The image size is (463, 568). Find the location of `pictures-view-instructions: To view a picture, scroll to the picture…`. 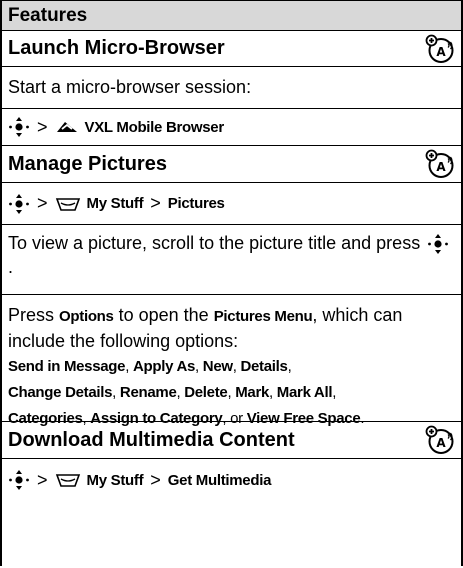

pictures-view-instructions: To view a picture, scroll to the picture… is located at coordinates (231, 260).